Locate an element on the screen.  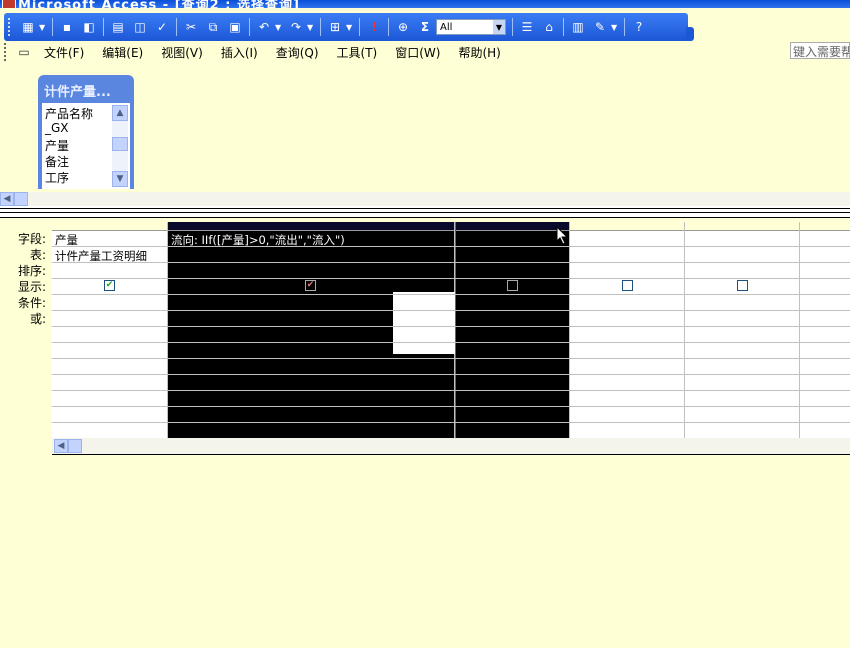
new-object-icon: ✎ is located at coordinates (600, 27).